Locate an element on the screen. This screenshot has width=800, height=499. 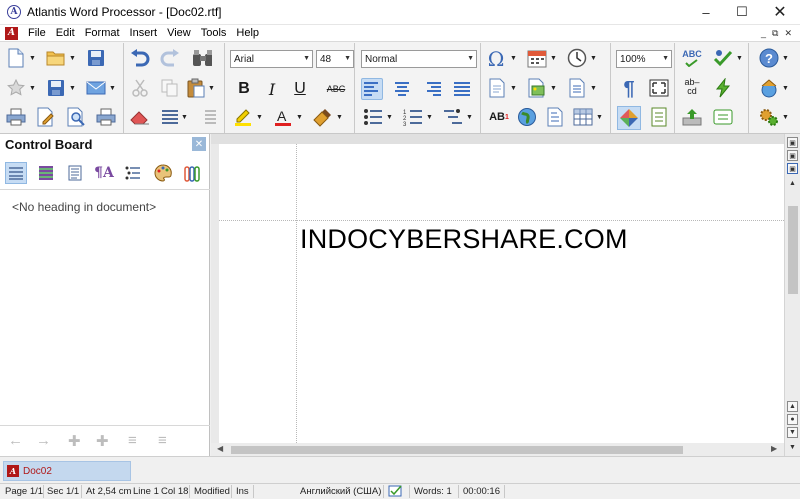
maximize-button: ☐ is located at coordinates (742, 12).